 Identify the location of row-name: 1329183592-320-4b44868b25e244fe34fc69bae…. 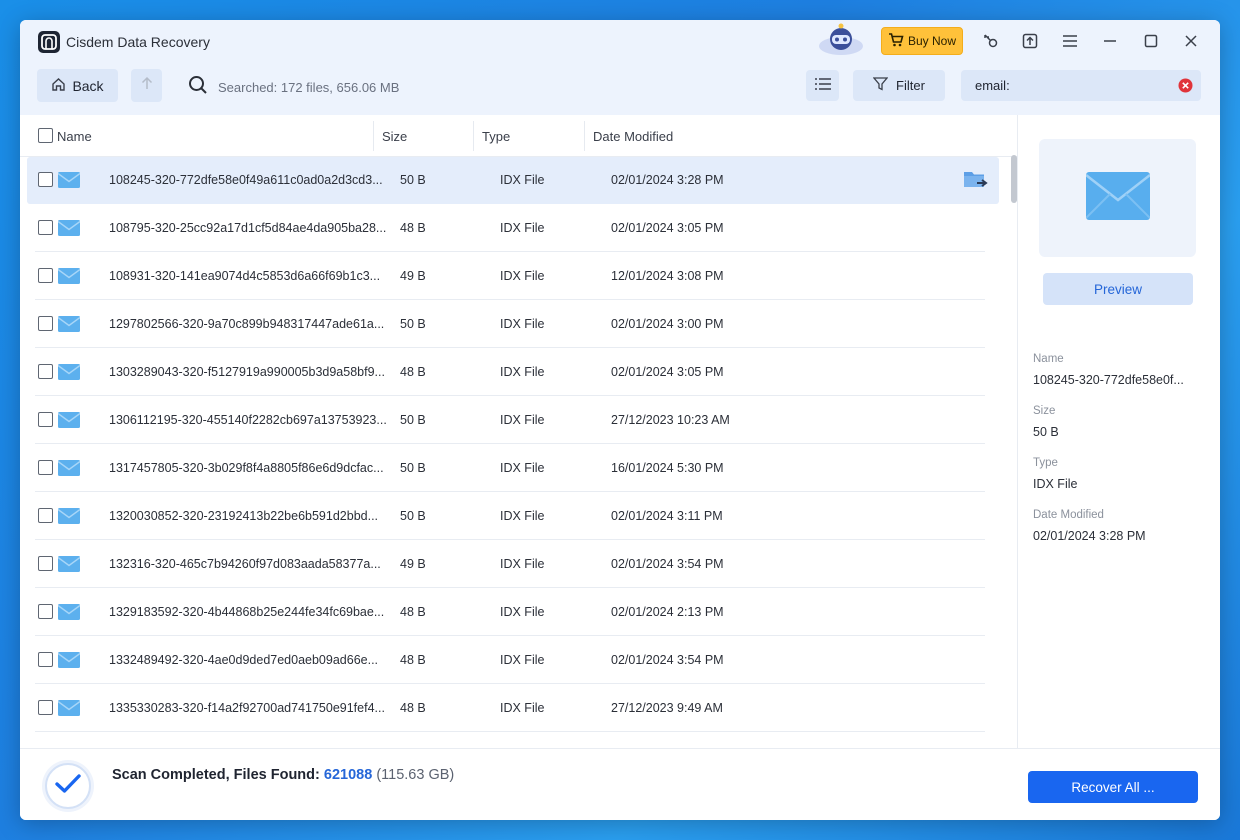
(247, 612).